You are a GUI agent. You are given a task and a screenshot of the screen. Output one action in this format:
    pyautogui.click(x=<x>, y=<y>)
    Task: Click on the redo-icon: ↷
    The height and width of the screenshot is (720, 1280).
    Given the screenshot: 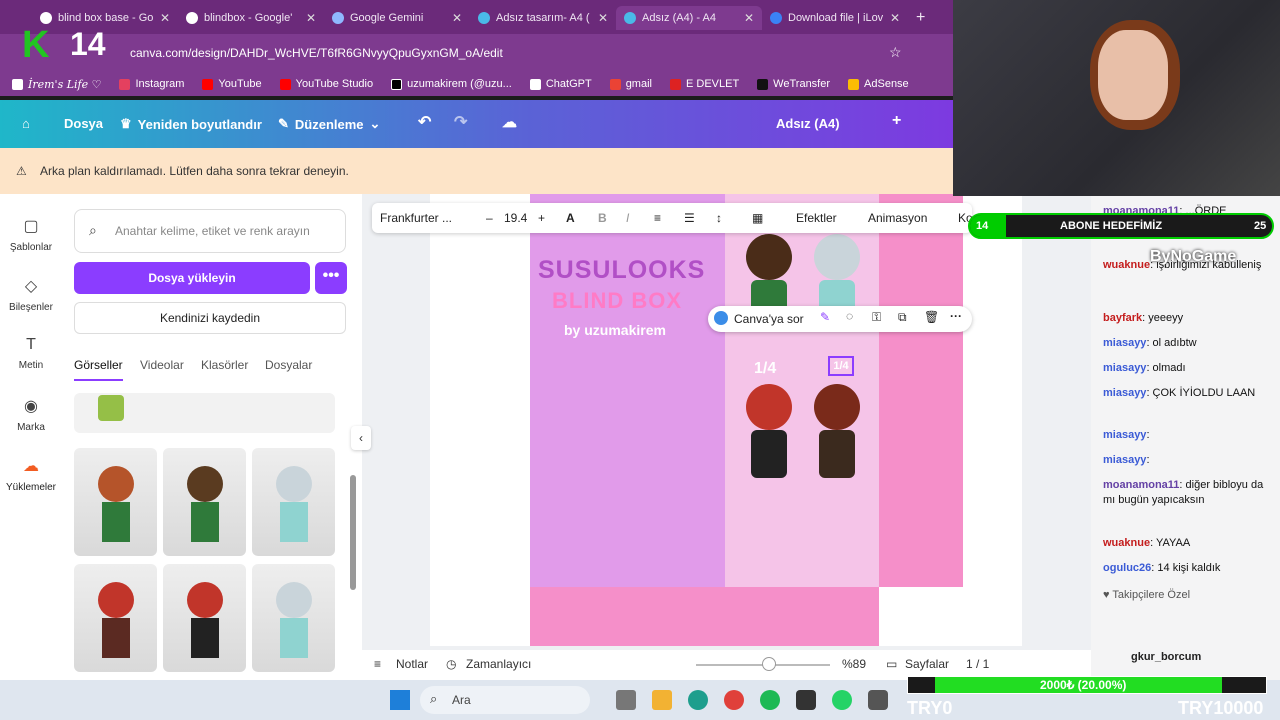 What is the action you would take?
    pyautogui.click(x=460, y=122)
    